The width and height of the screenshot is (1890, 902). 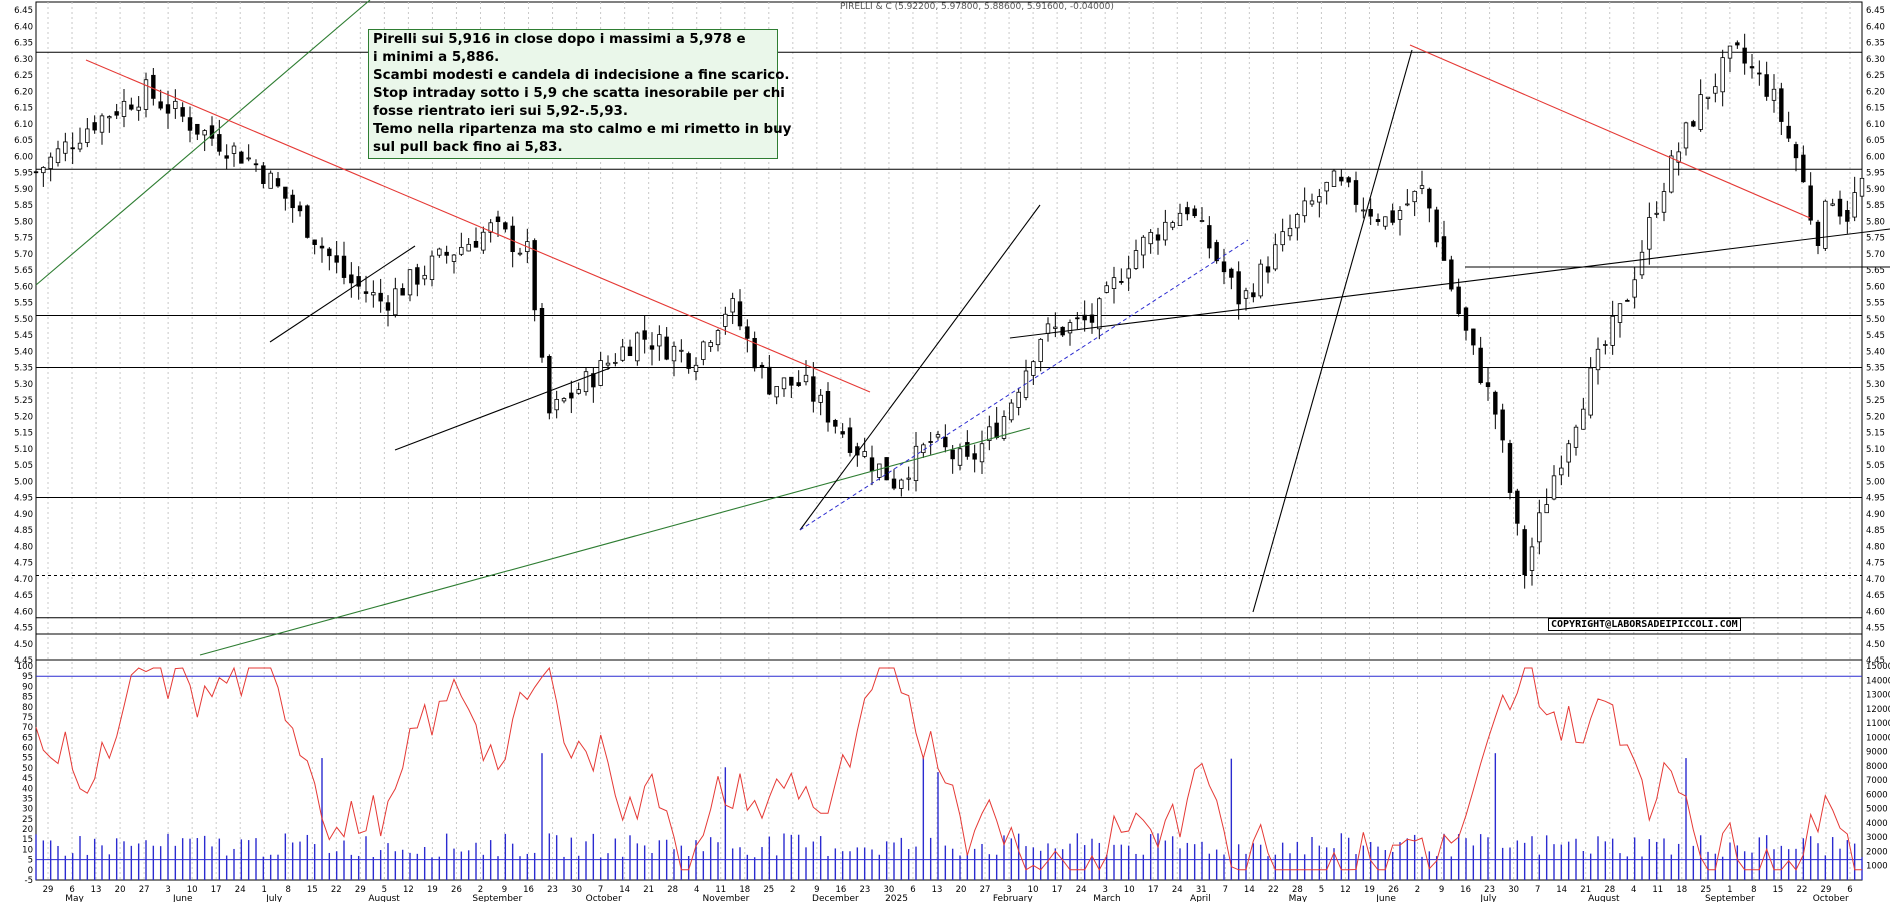 I want to click on y-tick-left: 5.45, so click(x=23, y=336).